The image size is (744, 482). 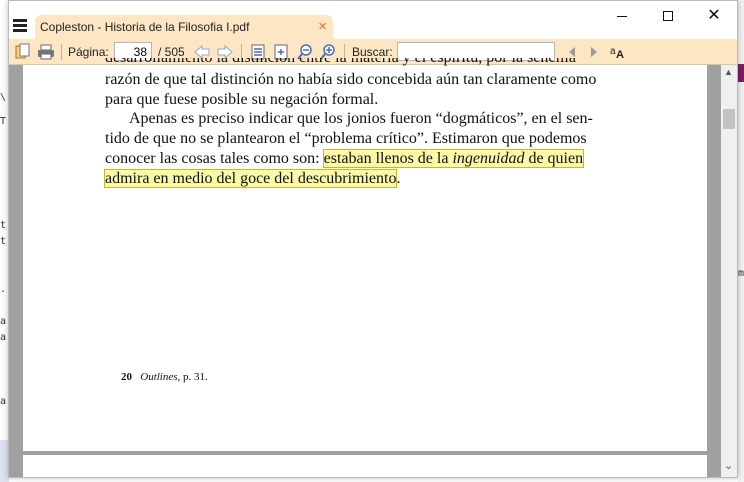 I want to click on highlight-annotation: estaban llenos de la ingenuidad de quien, so click(x=453, y=158).